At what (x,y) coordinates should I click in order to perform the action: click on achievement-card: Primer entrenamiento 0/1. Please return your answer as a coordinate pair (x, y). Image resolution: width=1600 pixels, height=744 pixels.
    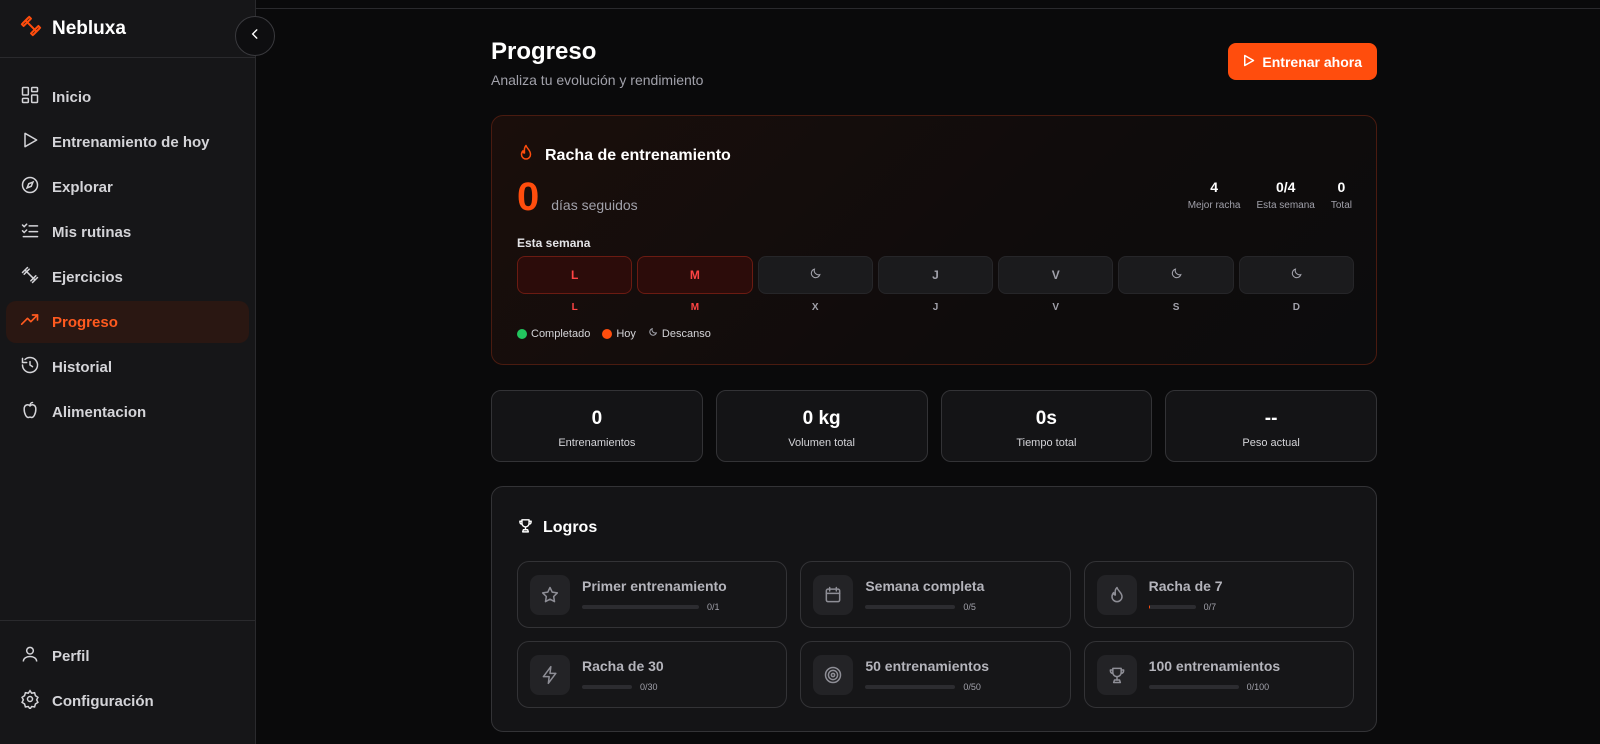
    Looking at the image, I should click on (652, 594).